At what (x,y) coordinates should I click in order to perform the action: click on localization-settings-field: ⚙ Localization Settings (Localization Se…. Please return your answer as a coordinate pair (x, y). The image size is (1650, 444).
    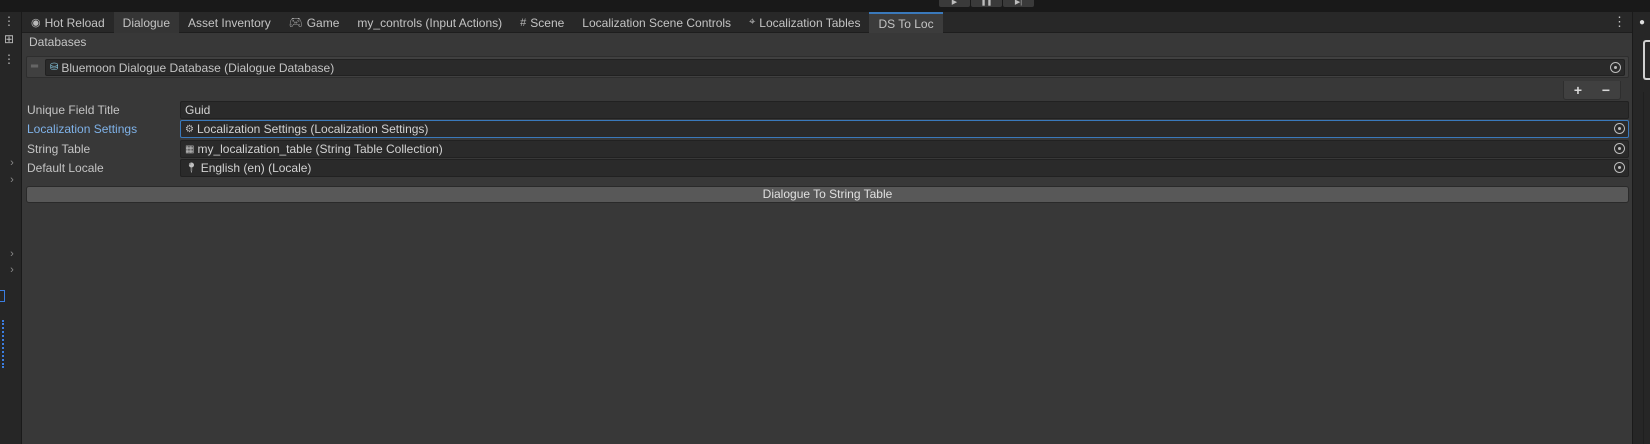
    Looking at the image, I should click on (904, 129).